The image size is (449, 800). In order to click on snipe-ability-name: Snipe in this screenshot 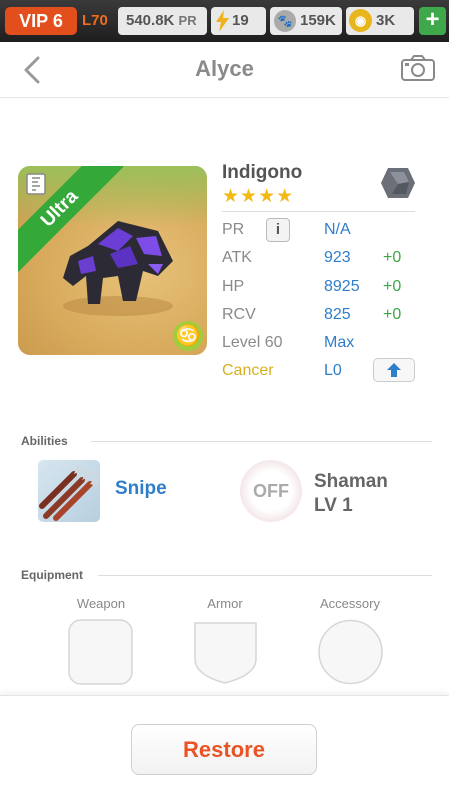, I will do `click(141, 489)`.